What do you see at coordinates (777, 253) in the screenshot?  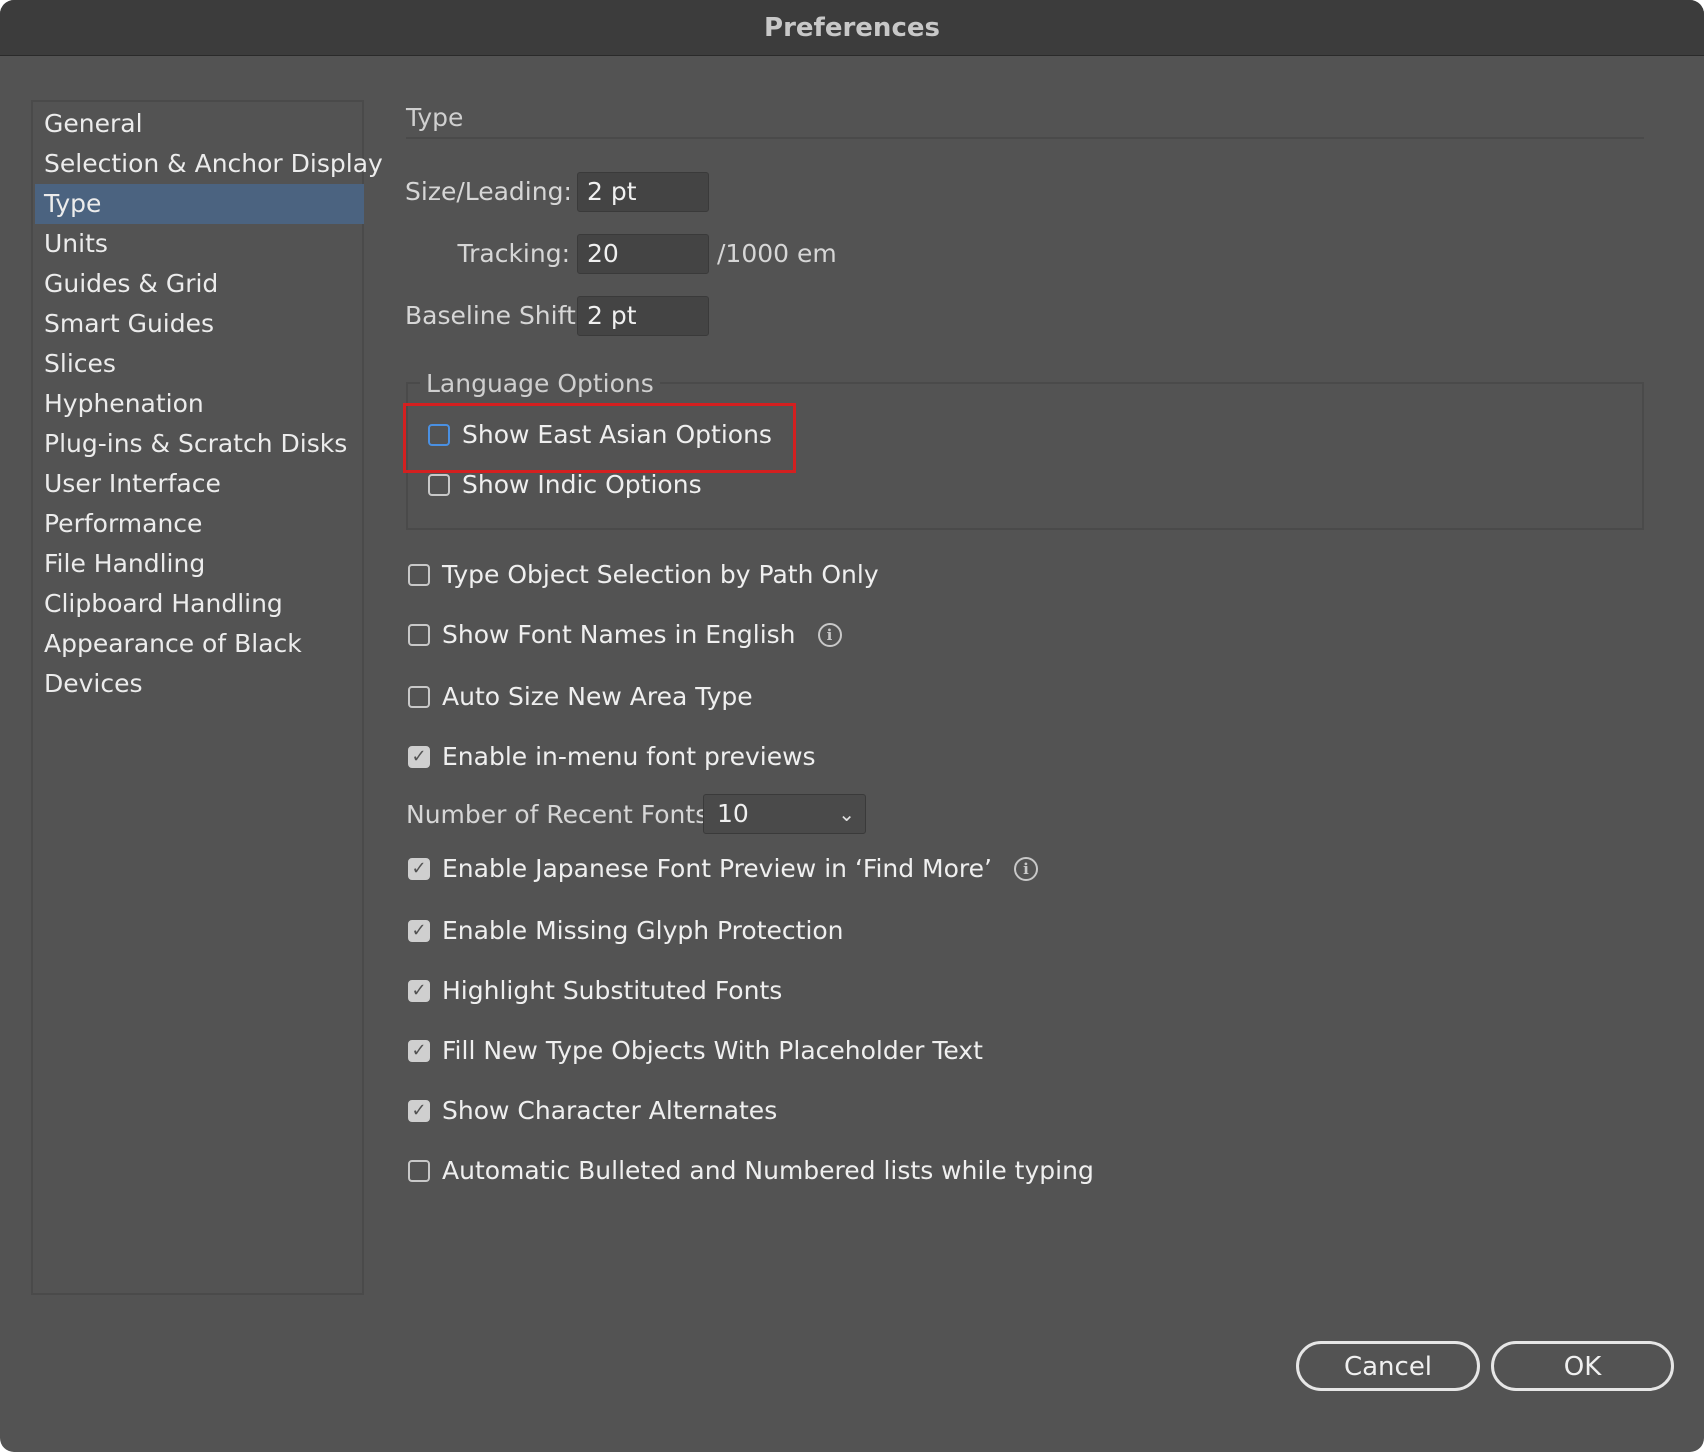 I see `tracking-unit: /1000 em` at bounding box center [777, 253].